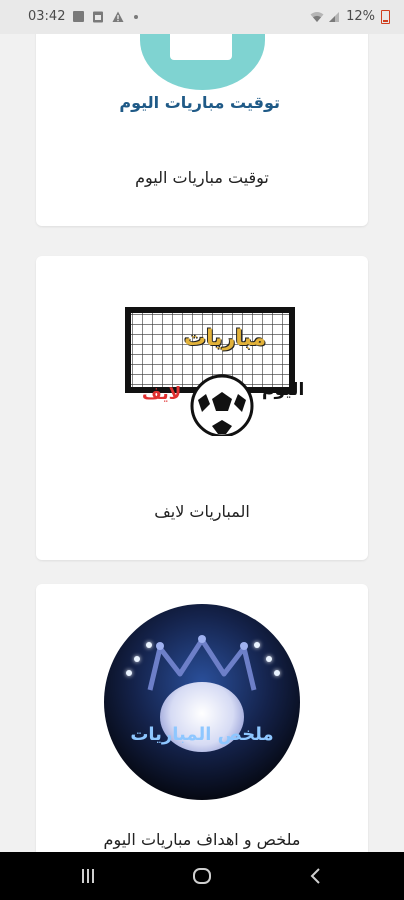 The height and width of the screenshot is (900, 404). I want to click on status-bar: 03:42 12%, so click(202, 17).